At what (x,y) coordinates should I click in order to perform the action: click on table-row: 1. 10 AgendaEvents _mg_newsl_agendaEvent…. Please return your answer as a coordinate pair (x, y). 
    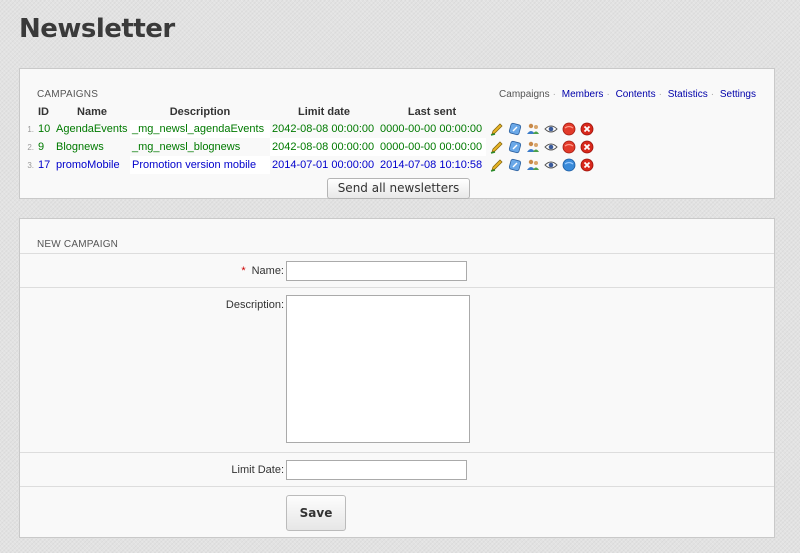
    Looking at the image, I should click on (308, 129).